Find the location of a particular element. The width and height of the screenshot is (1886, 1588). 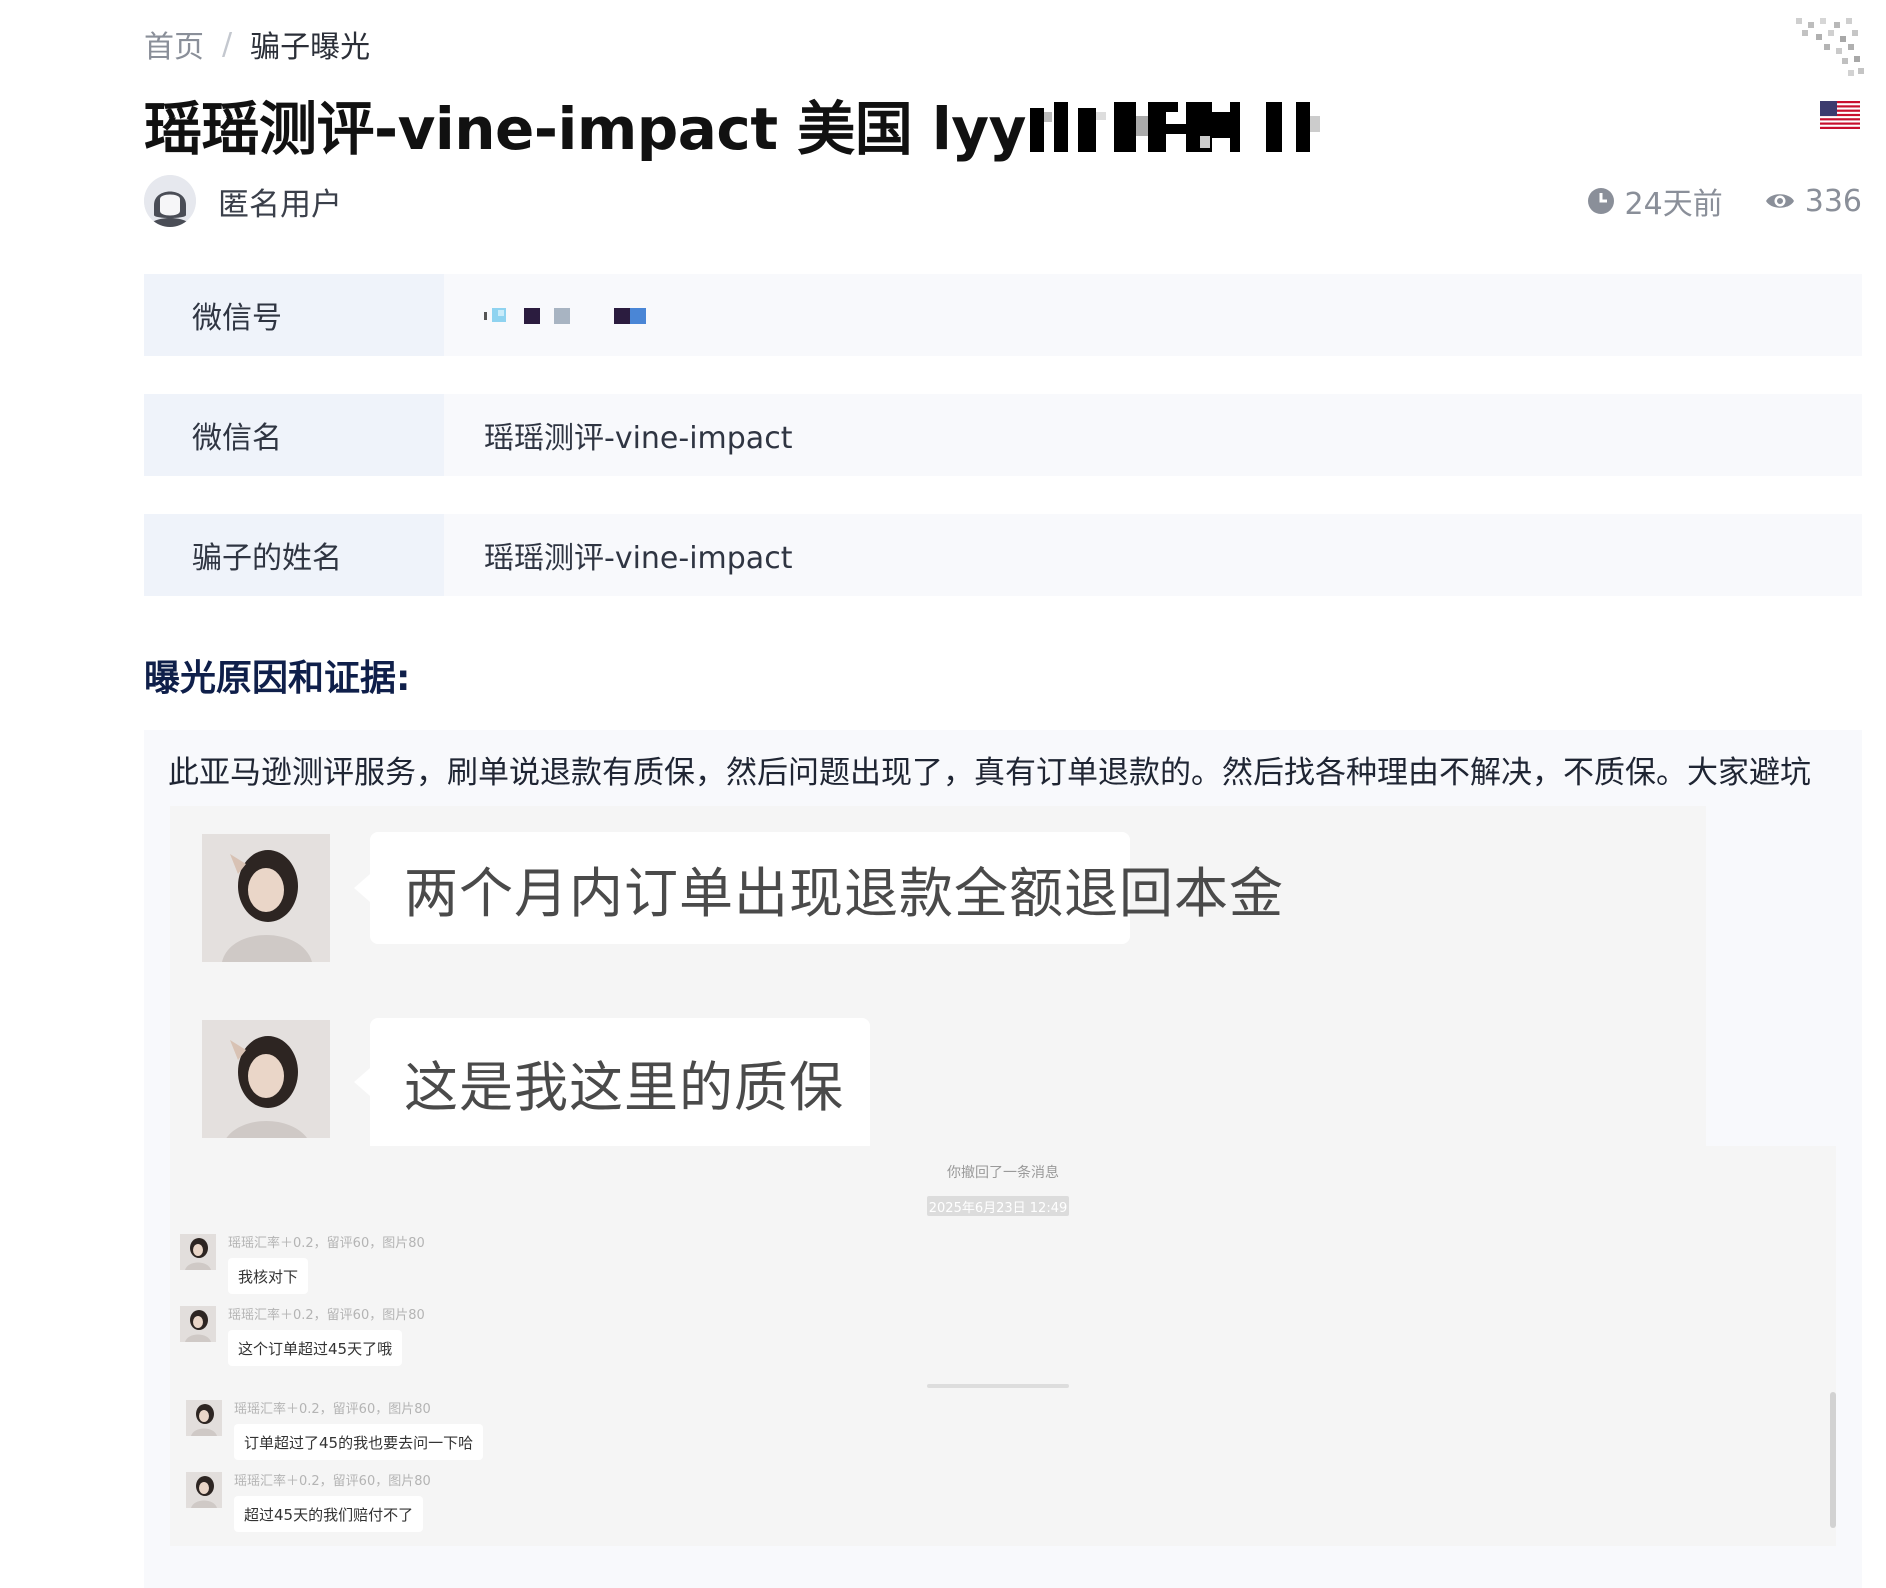

view-count: 336 is located at coordinates (1813, 201).